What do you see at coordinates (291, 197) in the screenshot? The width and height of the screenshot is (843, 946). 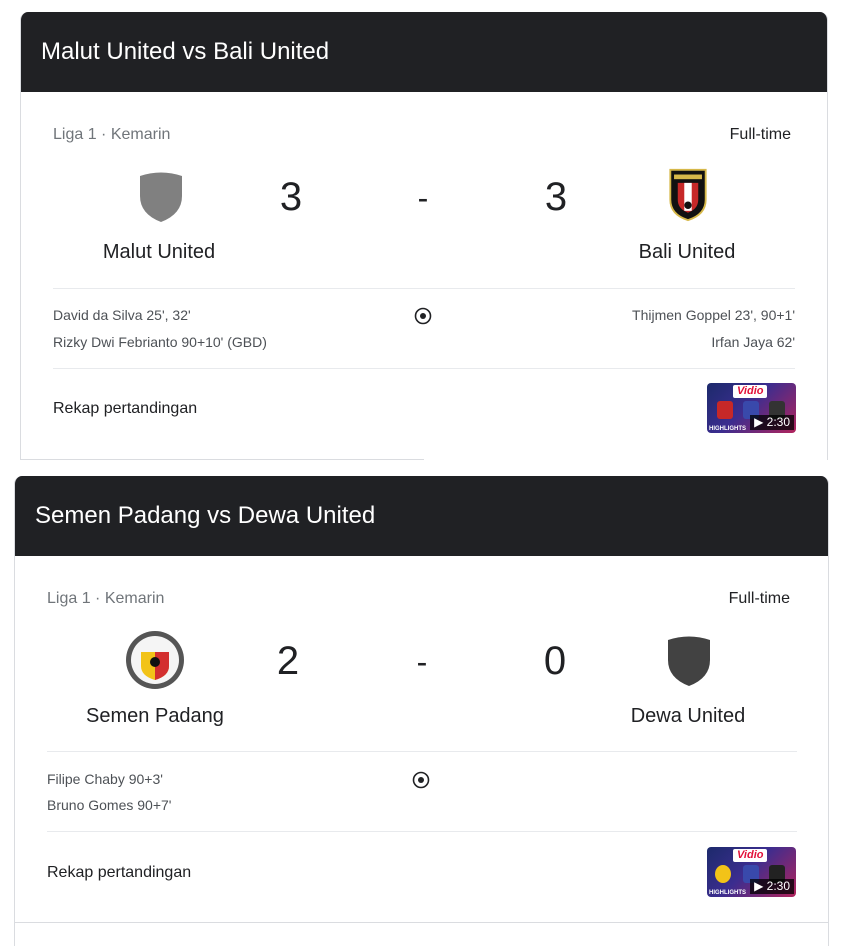 I see `home-score: 3` at bounding box center [291, 197].